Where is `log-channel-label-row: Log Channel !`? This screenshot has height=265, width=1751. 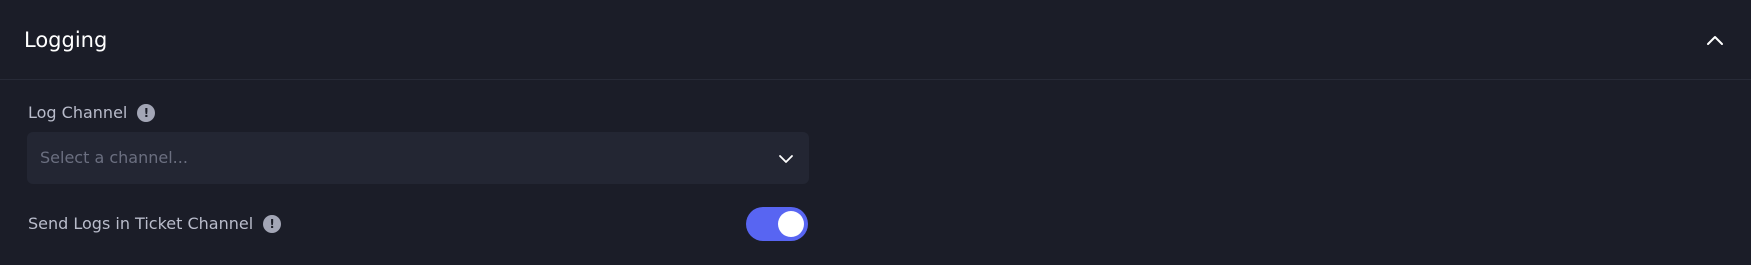 log-channel-label-row: Log Channel ! is located at coordinates (92, 113).